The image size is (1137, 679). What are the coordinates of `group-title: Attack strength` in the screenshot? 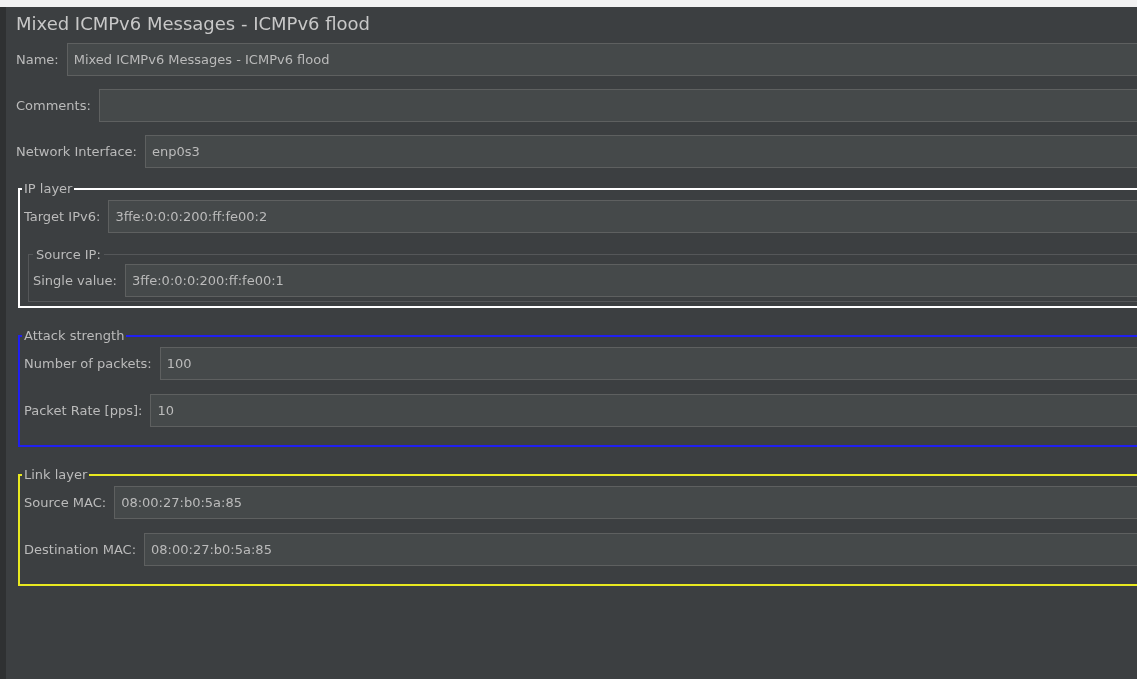 It's located at (74, 335).